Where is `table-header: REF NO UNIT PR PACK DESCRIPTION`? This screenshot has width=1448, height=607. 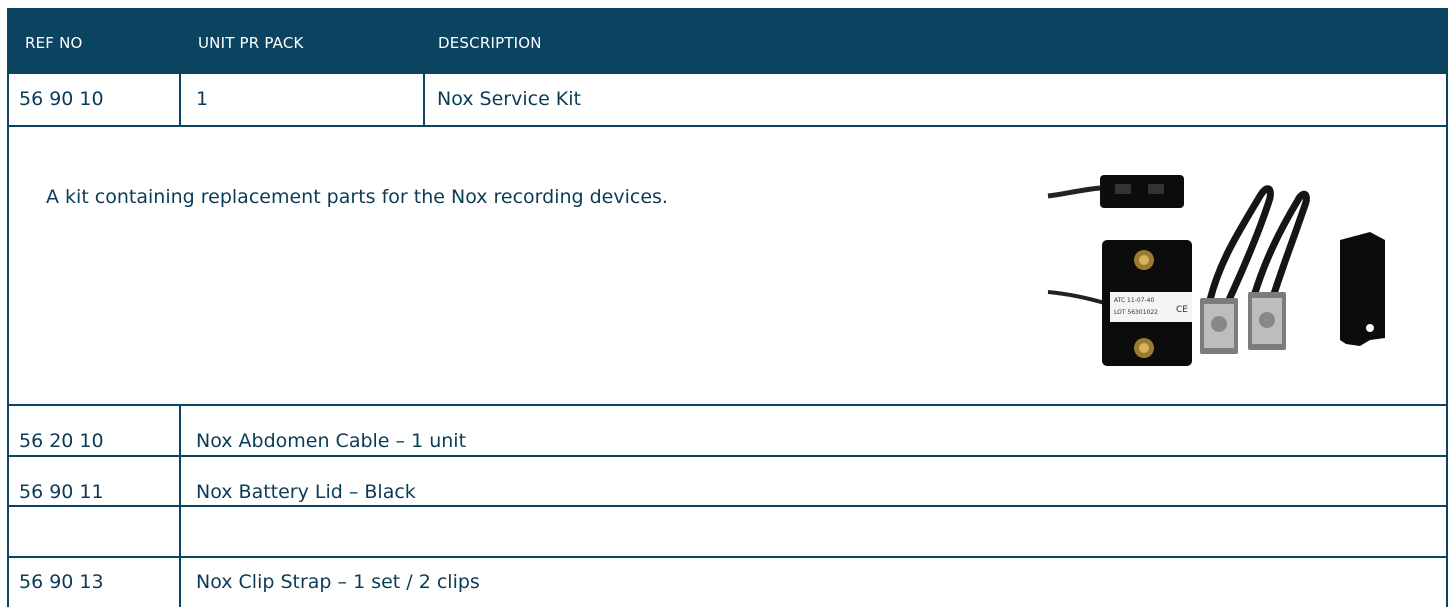
table-header: REF NO UNIT PR PACK DESCRIPTION is located at coordinates (727, 41).